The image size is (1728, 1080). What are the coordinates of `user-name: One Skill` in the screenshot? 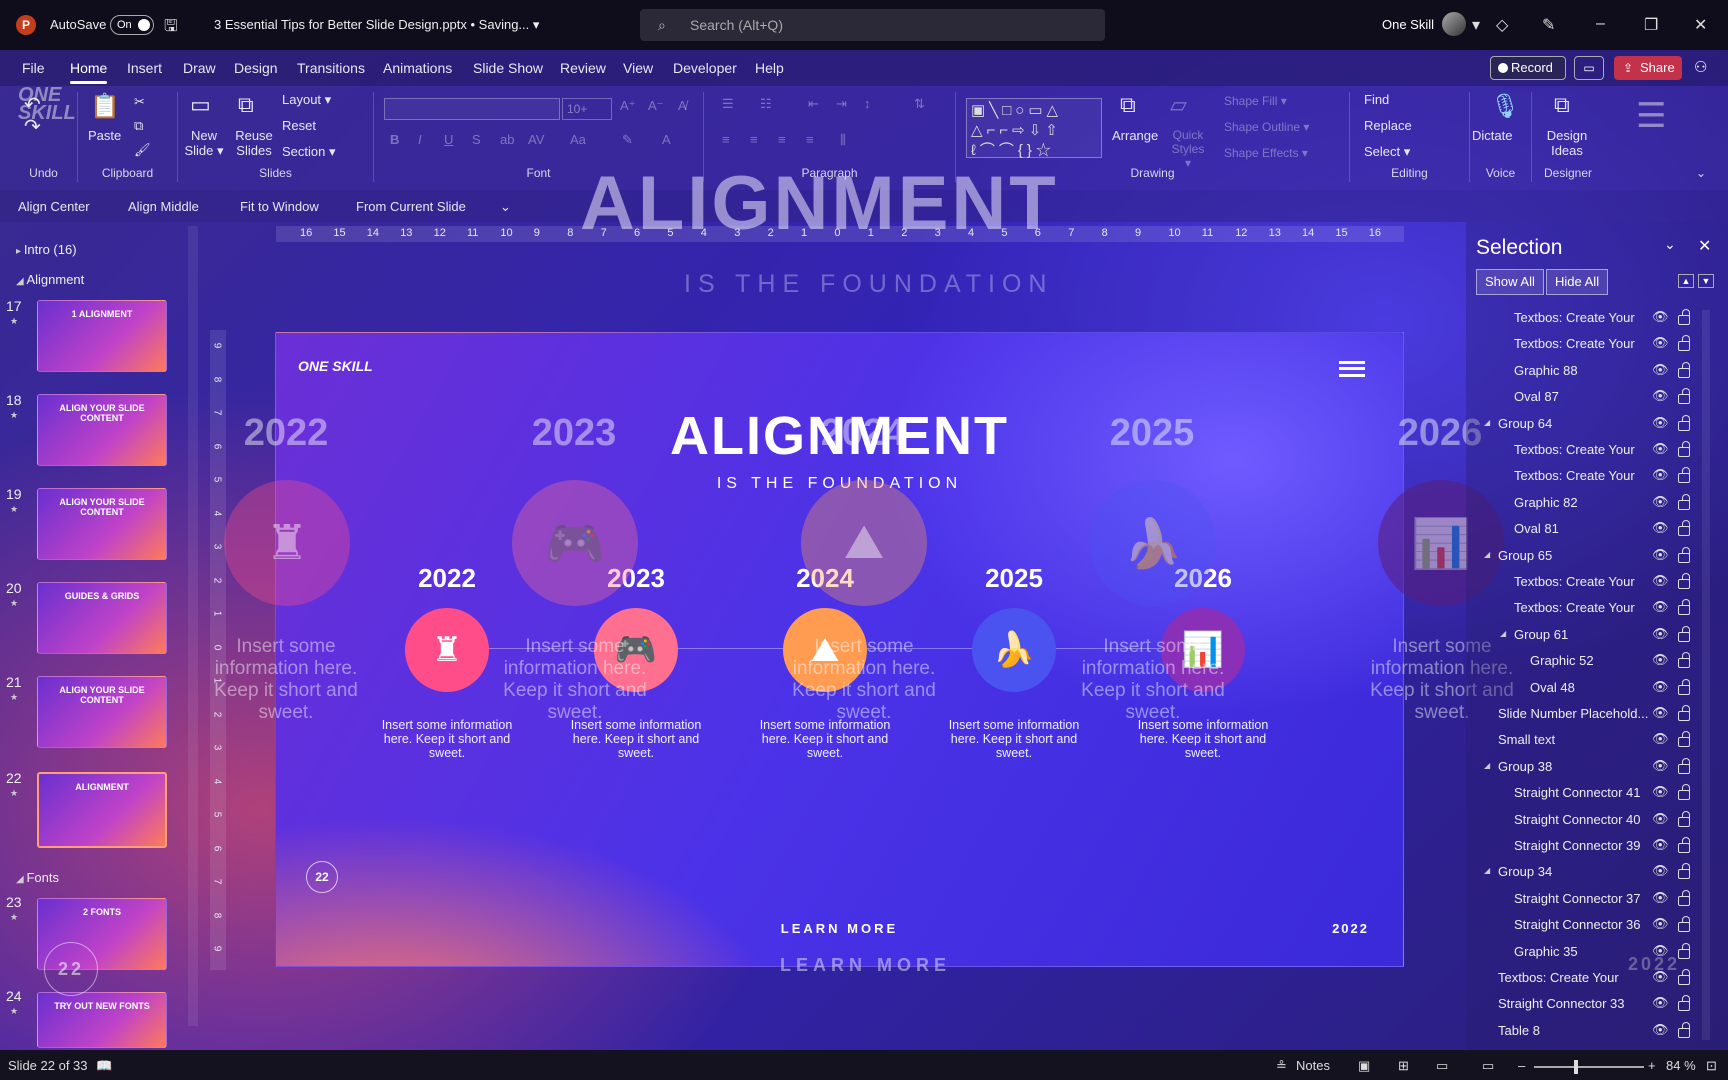 It's located at (1408, 24).